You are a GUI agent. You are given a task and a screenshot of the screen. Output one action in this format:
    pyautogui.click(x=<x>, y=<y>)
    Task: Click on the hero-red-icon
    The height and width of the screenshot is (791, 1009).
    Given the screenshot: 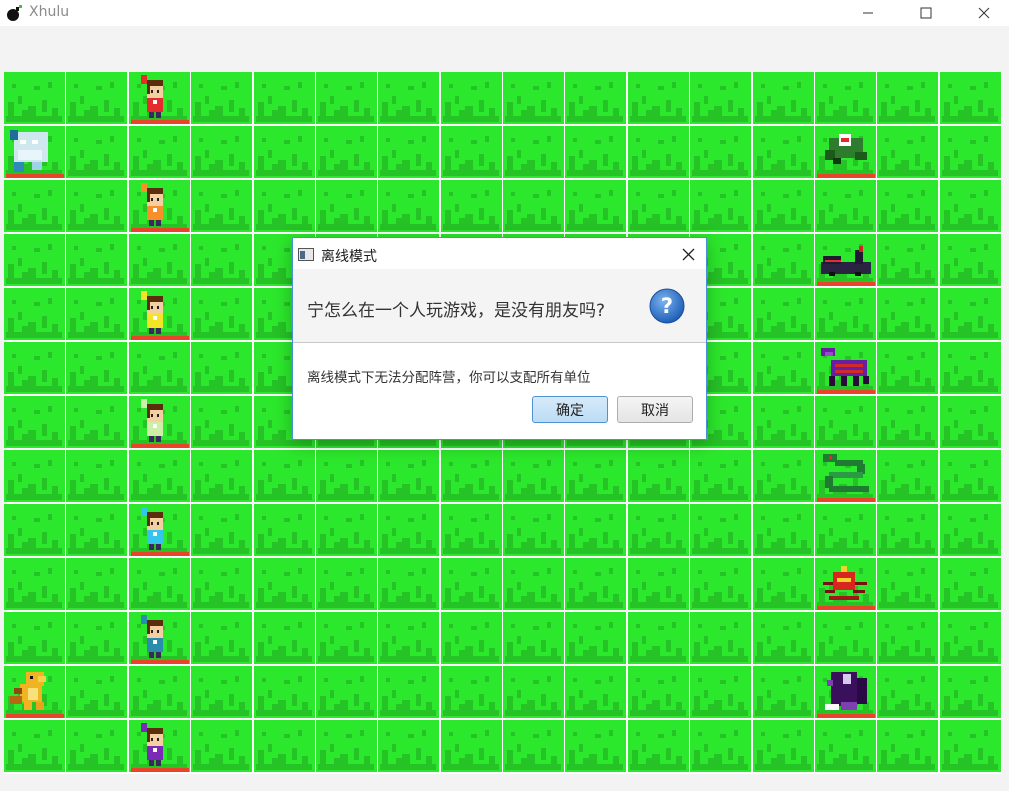 What is the action you would take?
    pyautogui.click(x=160, y=99)
    